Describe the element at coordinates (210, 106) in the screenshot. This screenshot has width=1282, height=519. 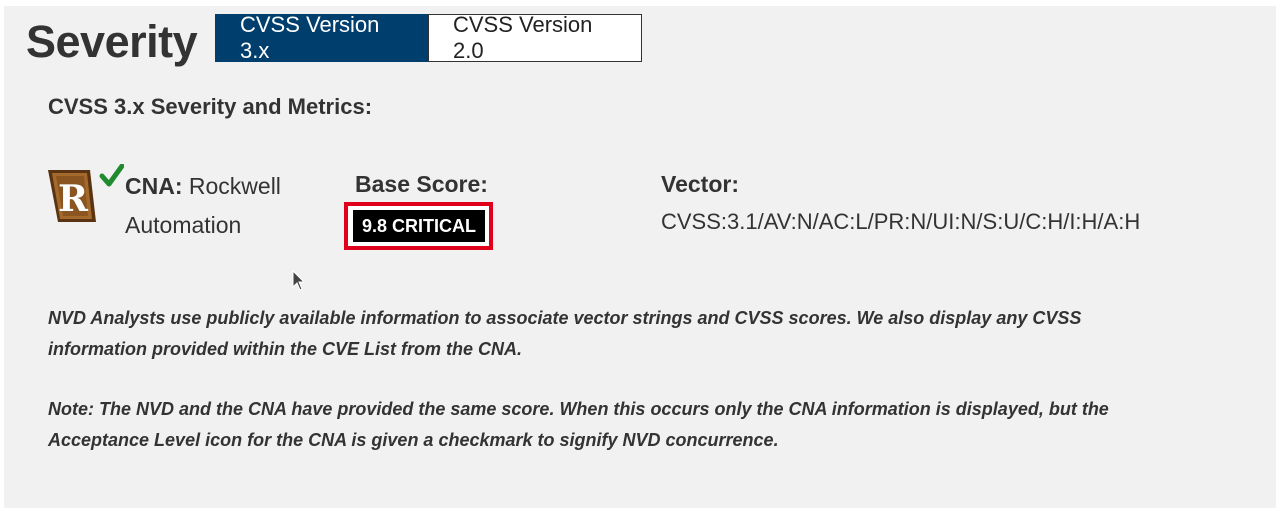
I see `metrics-subtitle: CVSS 3.x Severity and Metrics:` at that location.